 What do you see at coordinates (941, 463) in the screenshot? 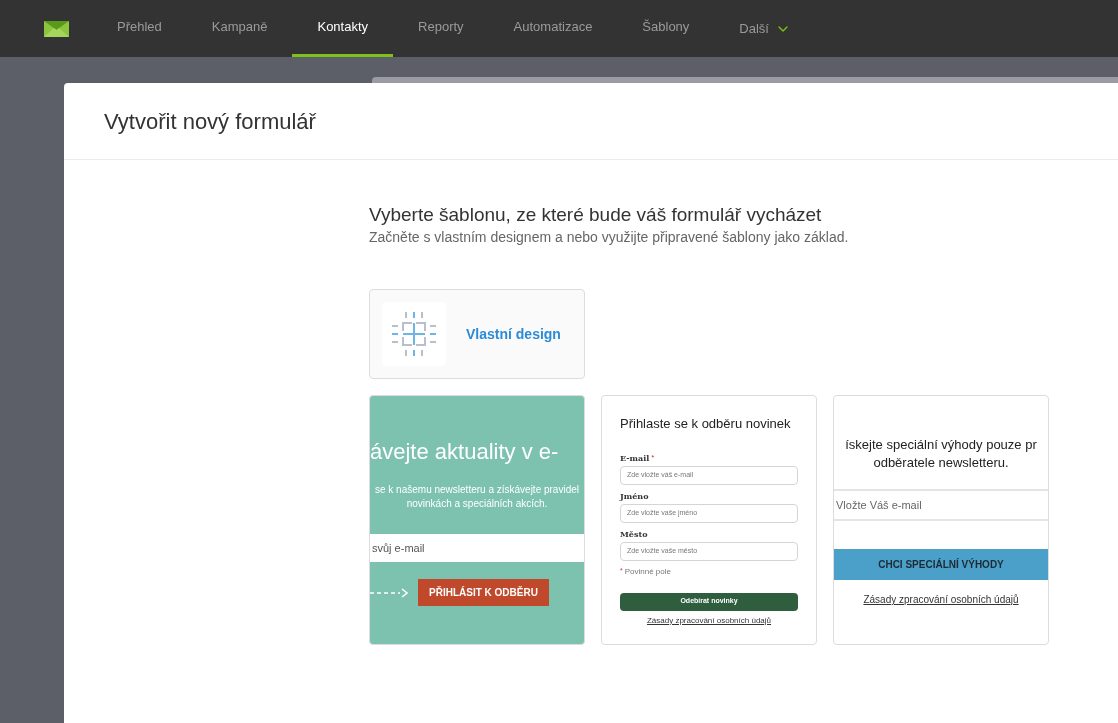
I see `preview-text: odběratele newsletteru.` at bounding box center [941, 463].